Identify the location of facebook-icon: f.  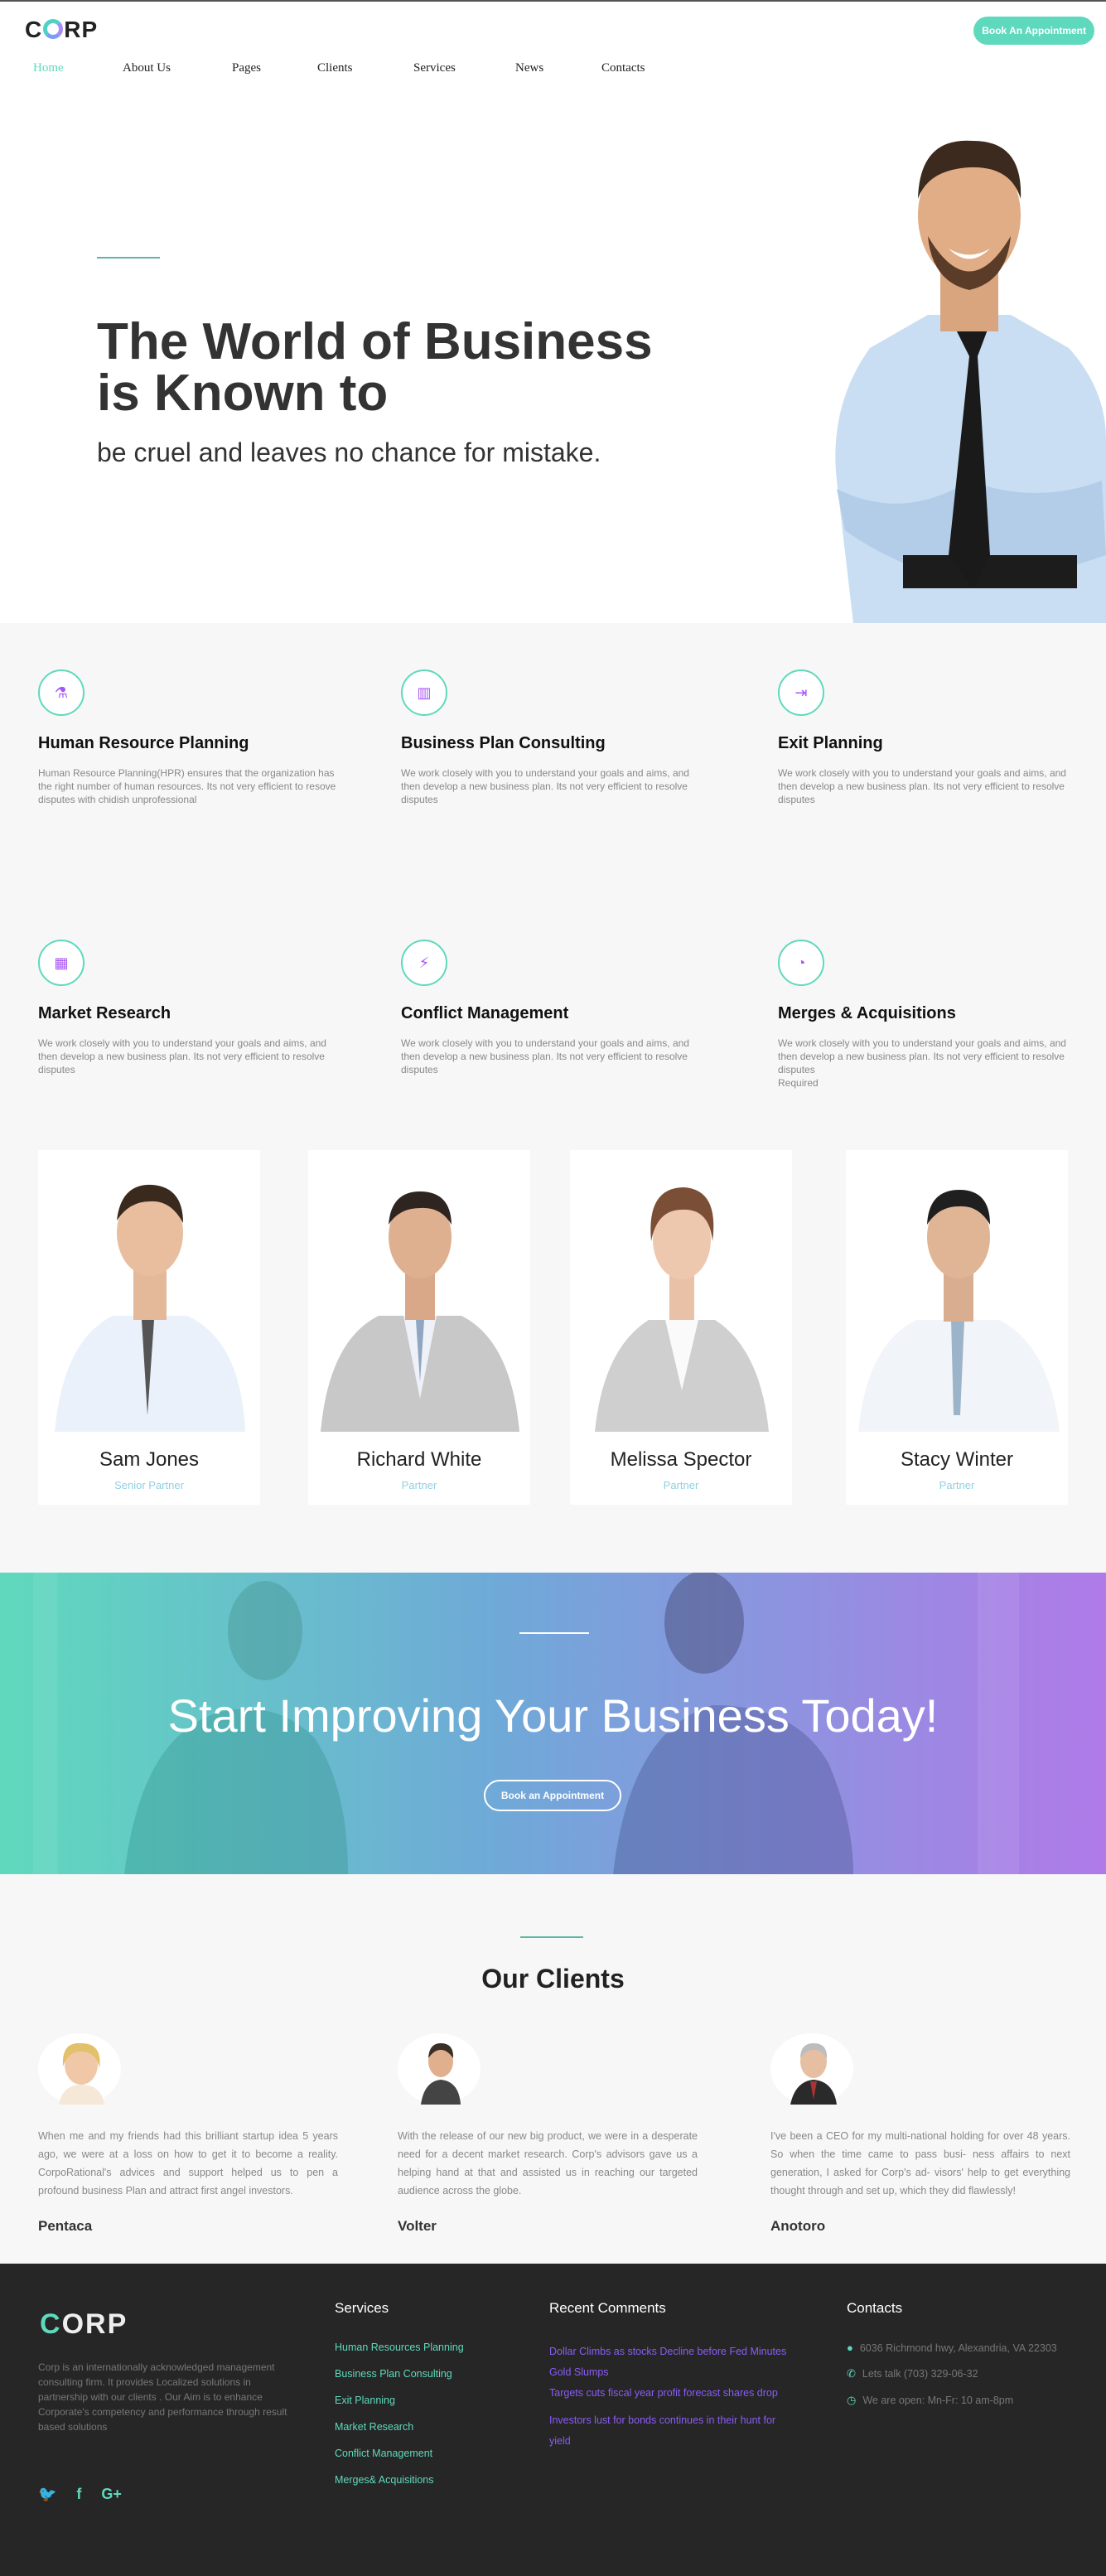
(78, 2494).